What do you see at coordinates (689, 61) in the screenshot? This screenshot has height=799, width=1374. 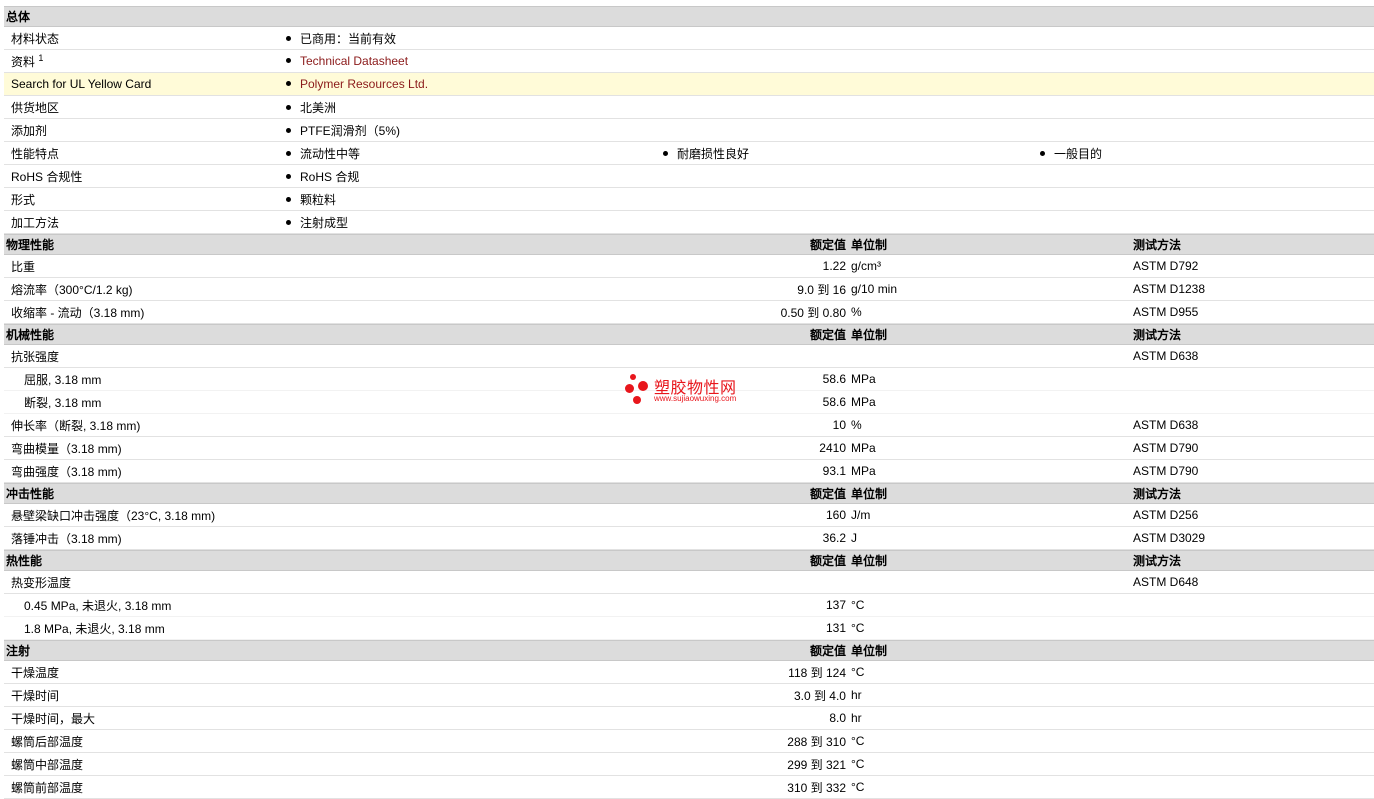 I see `row-source: 资料 1 Technical Datasheet` at bounding box center [689, 61].